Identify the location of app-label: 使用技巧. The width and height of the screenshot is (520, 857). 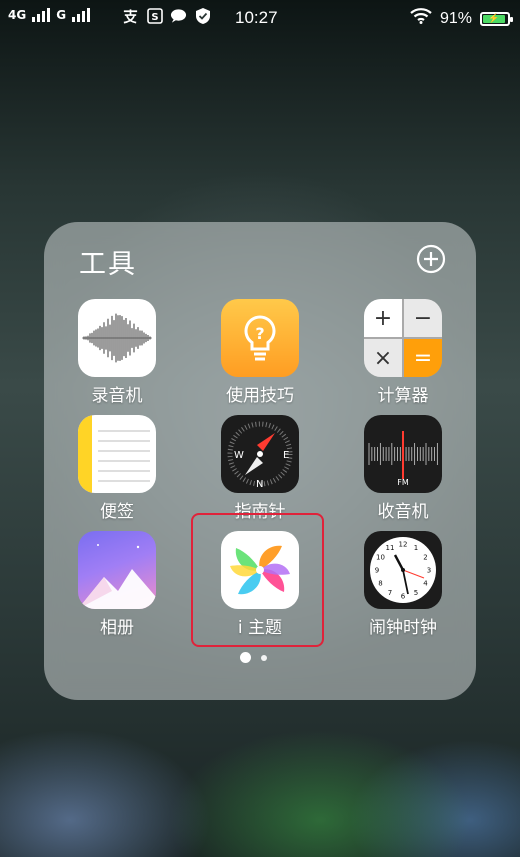
(260, 396).